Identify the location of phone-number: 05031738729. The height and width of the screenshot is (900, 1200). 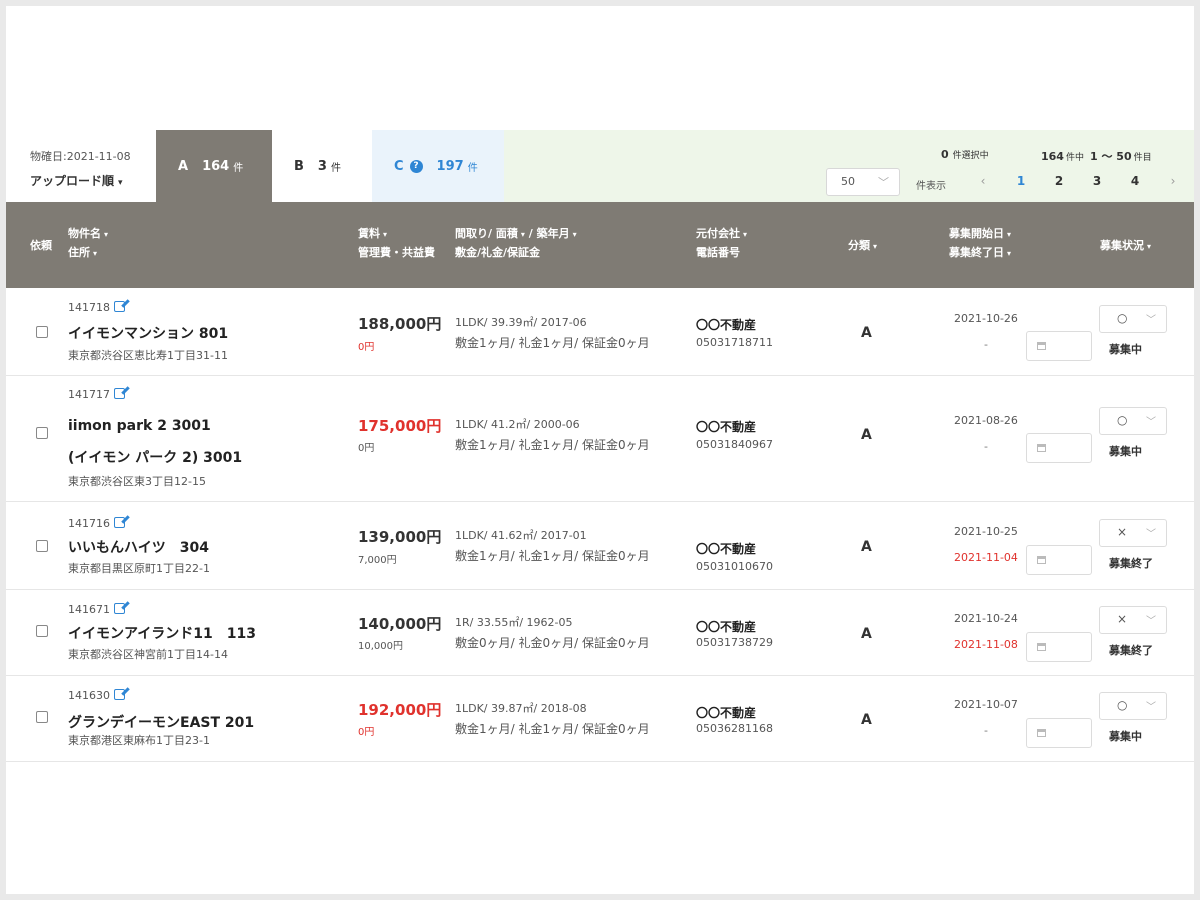
(734, 642).